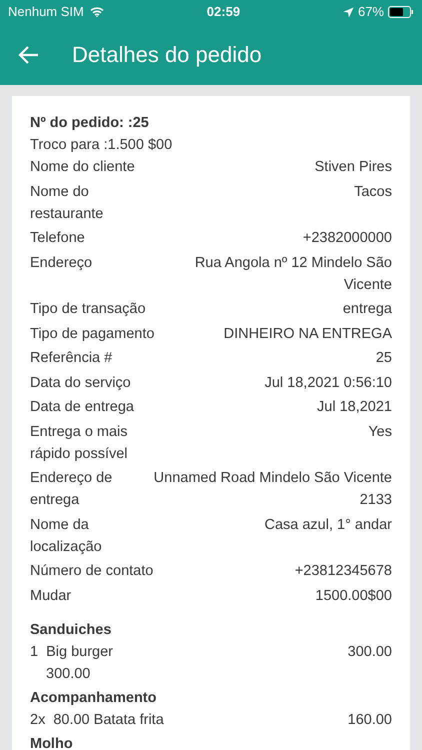 This screenshot has width=422, height=750. I want to click on category-title: Molho, so click(52, 742).